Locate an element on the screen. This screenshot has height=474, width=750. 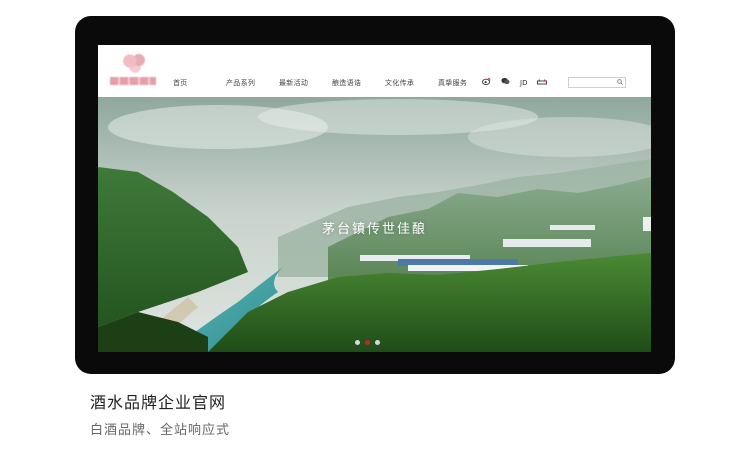
brand-logo is located at coordinates (133, 71).